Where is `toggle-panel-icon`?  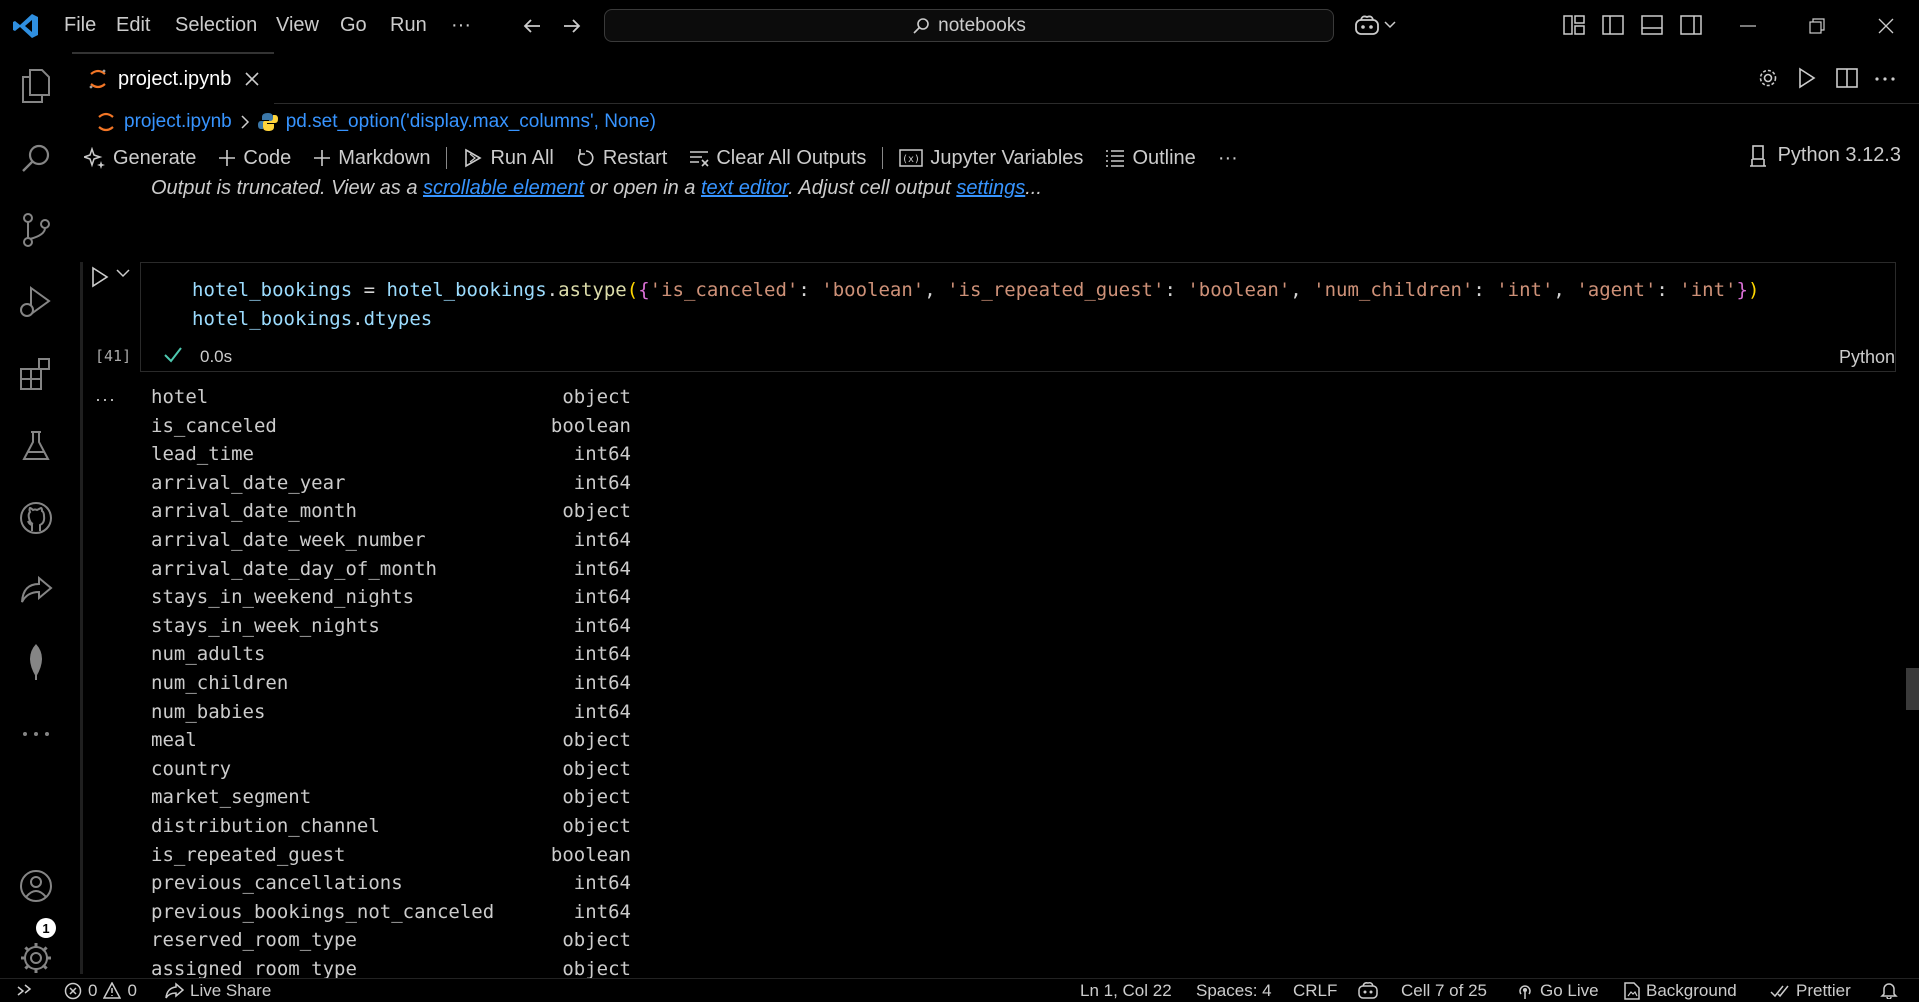
toggle-panel-icon is located at coordinates (1652, 25).